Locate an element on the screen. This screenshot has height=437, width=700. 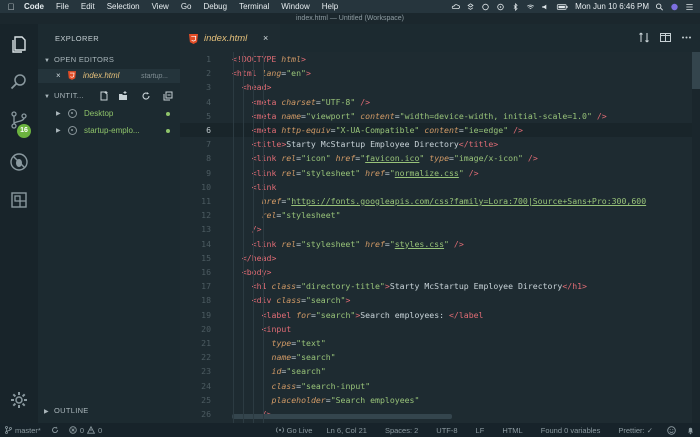
code-line: 10 <link is located at coordinates (436, 187).